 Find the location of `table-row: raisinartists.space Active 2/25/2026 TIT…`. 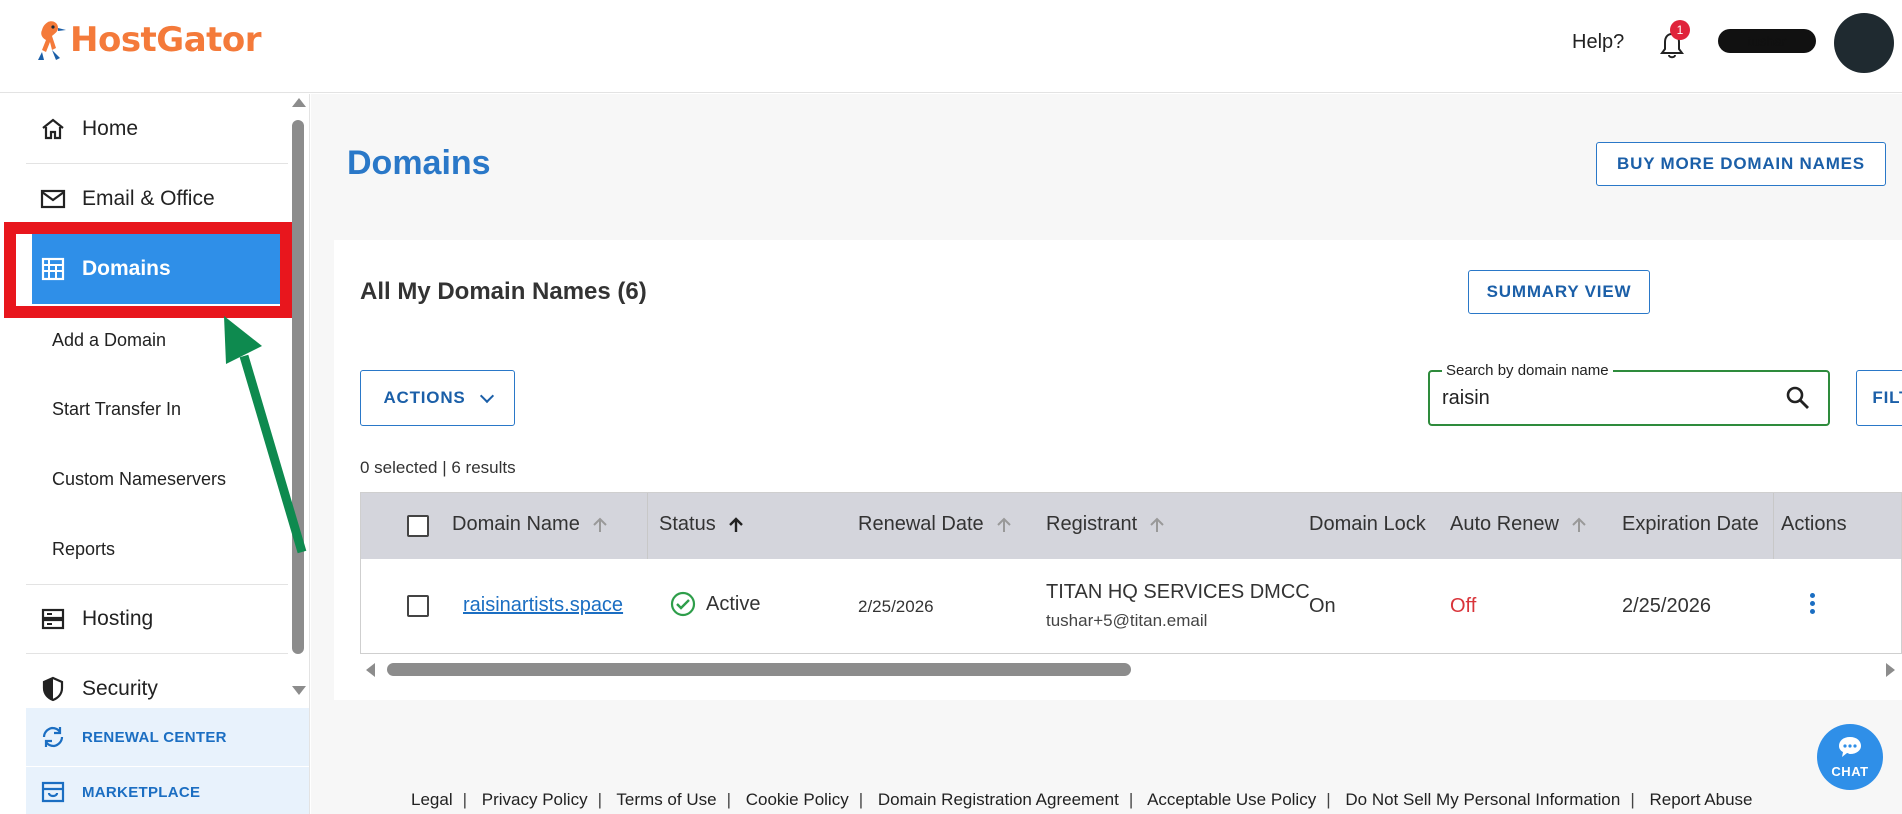

table-row: raisinartists.space Active 2/25/2026 TIT… is located at coordinates (1131, 606).